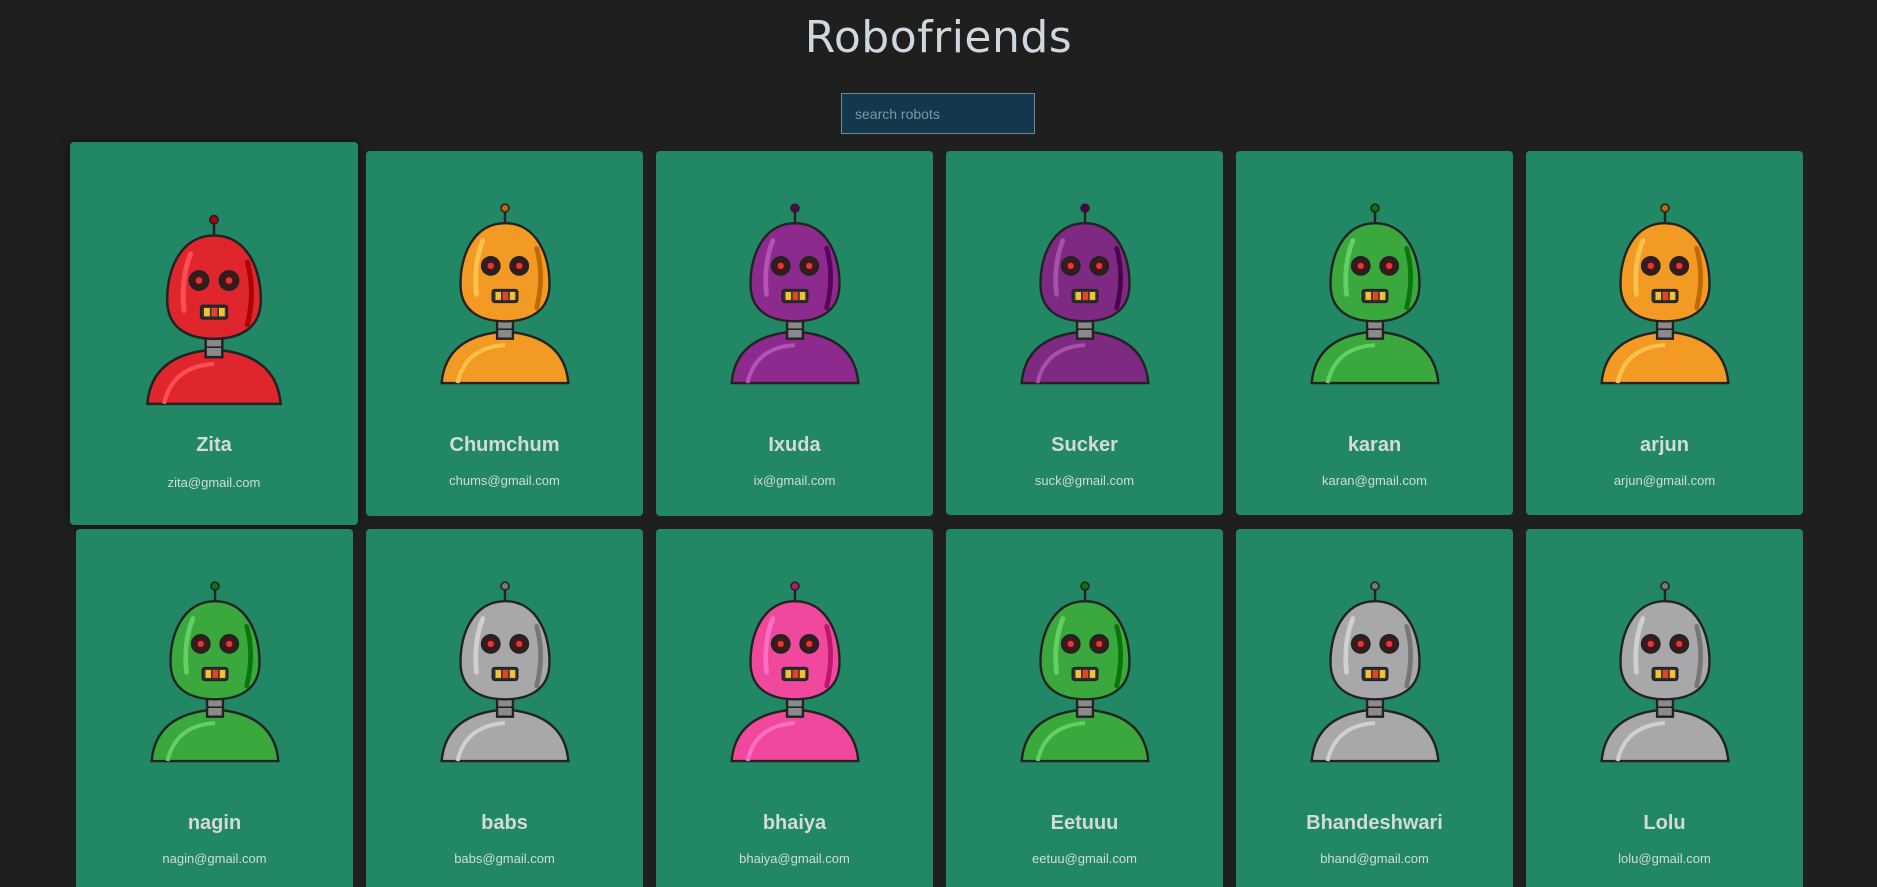 This screenshot has width=1877, height=887. Describe the element at coordinates (214, 308) in the screenshot. I see `robot-avatar-red` at that location.